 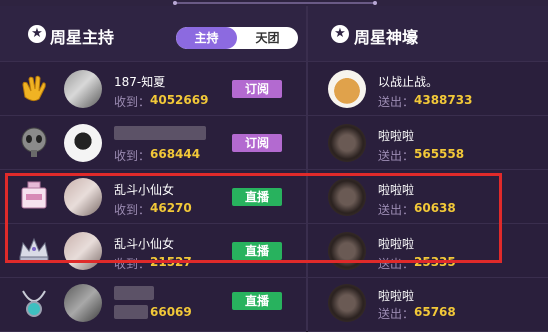 I want to click on tab-host: 主持, so click(x=206, y=38).